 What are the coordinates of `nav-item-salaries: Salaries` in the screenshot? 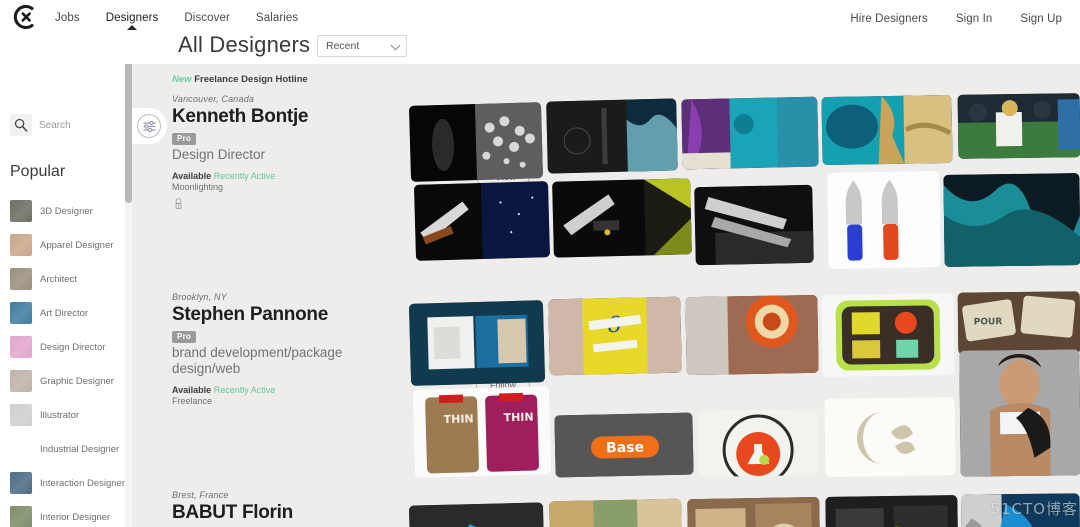 It's located at (277, 18).